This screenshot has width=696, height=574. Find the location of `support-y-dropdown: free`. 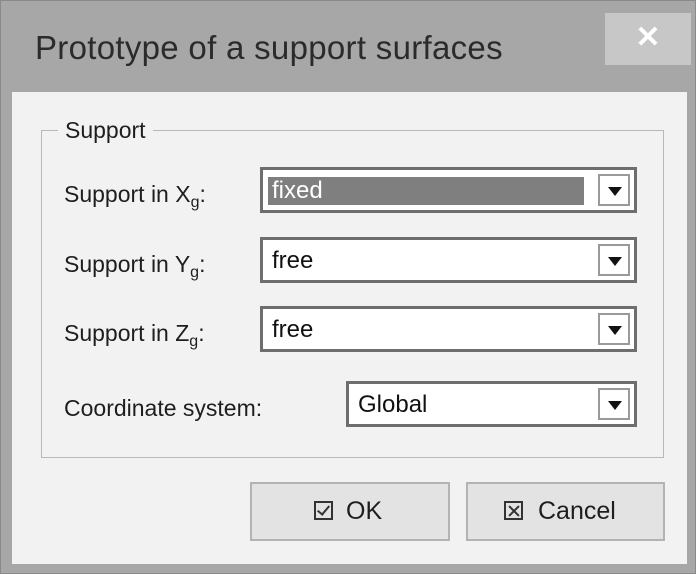

support-y-dropdown: free is located at coordinates (448, 260).